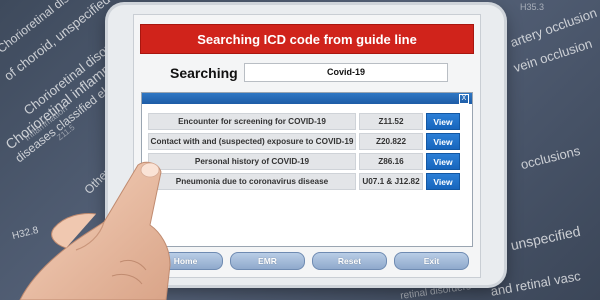 The image size is (600, 300). Describe the element at coordinates (307, 39) in the screenshot. I see `app-title: Searching ICD code from guide line` at that location.